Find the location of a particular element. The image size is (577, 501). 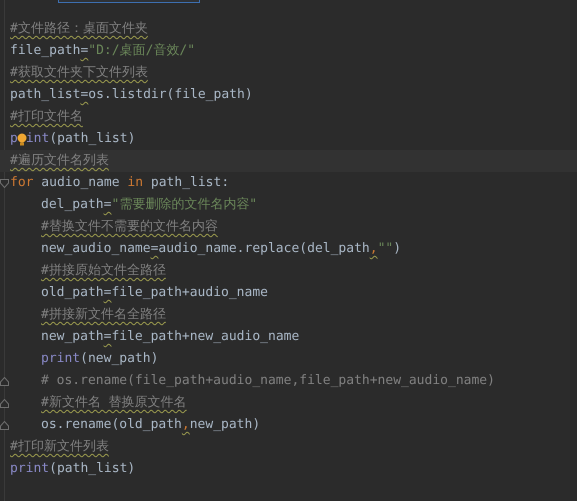

code-line: old_path=file_path+audio_name is located at coordinates (154, 293).